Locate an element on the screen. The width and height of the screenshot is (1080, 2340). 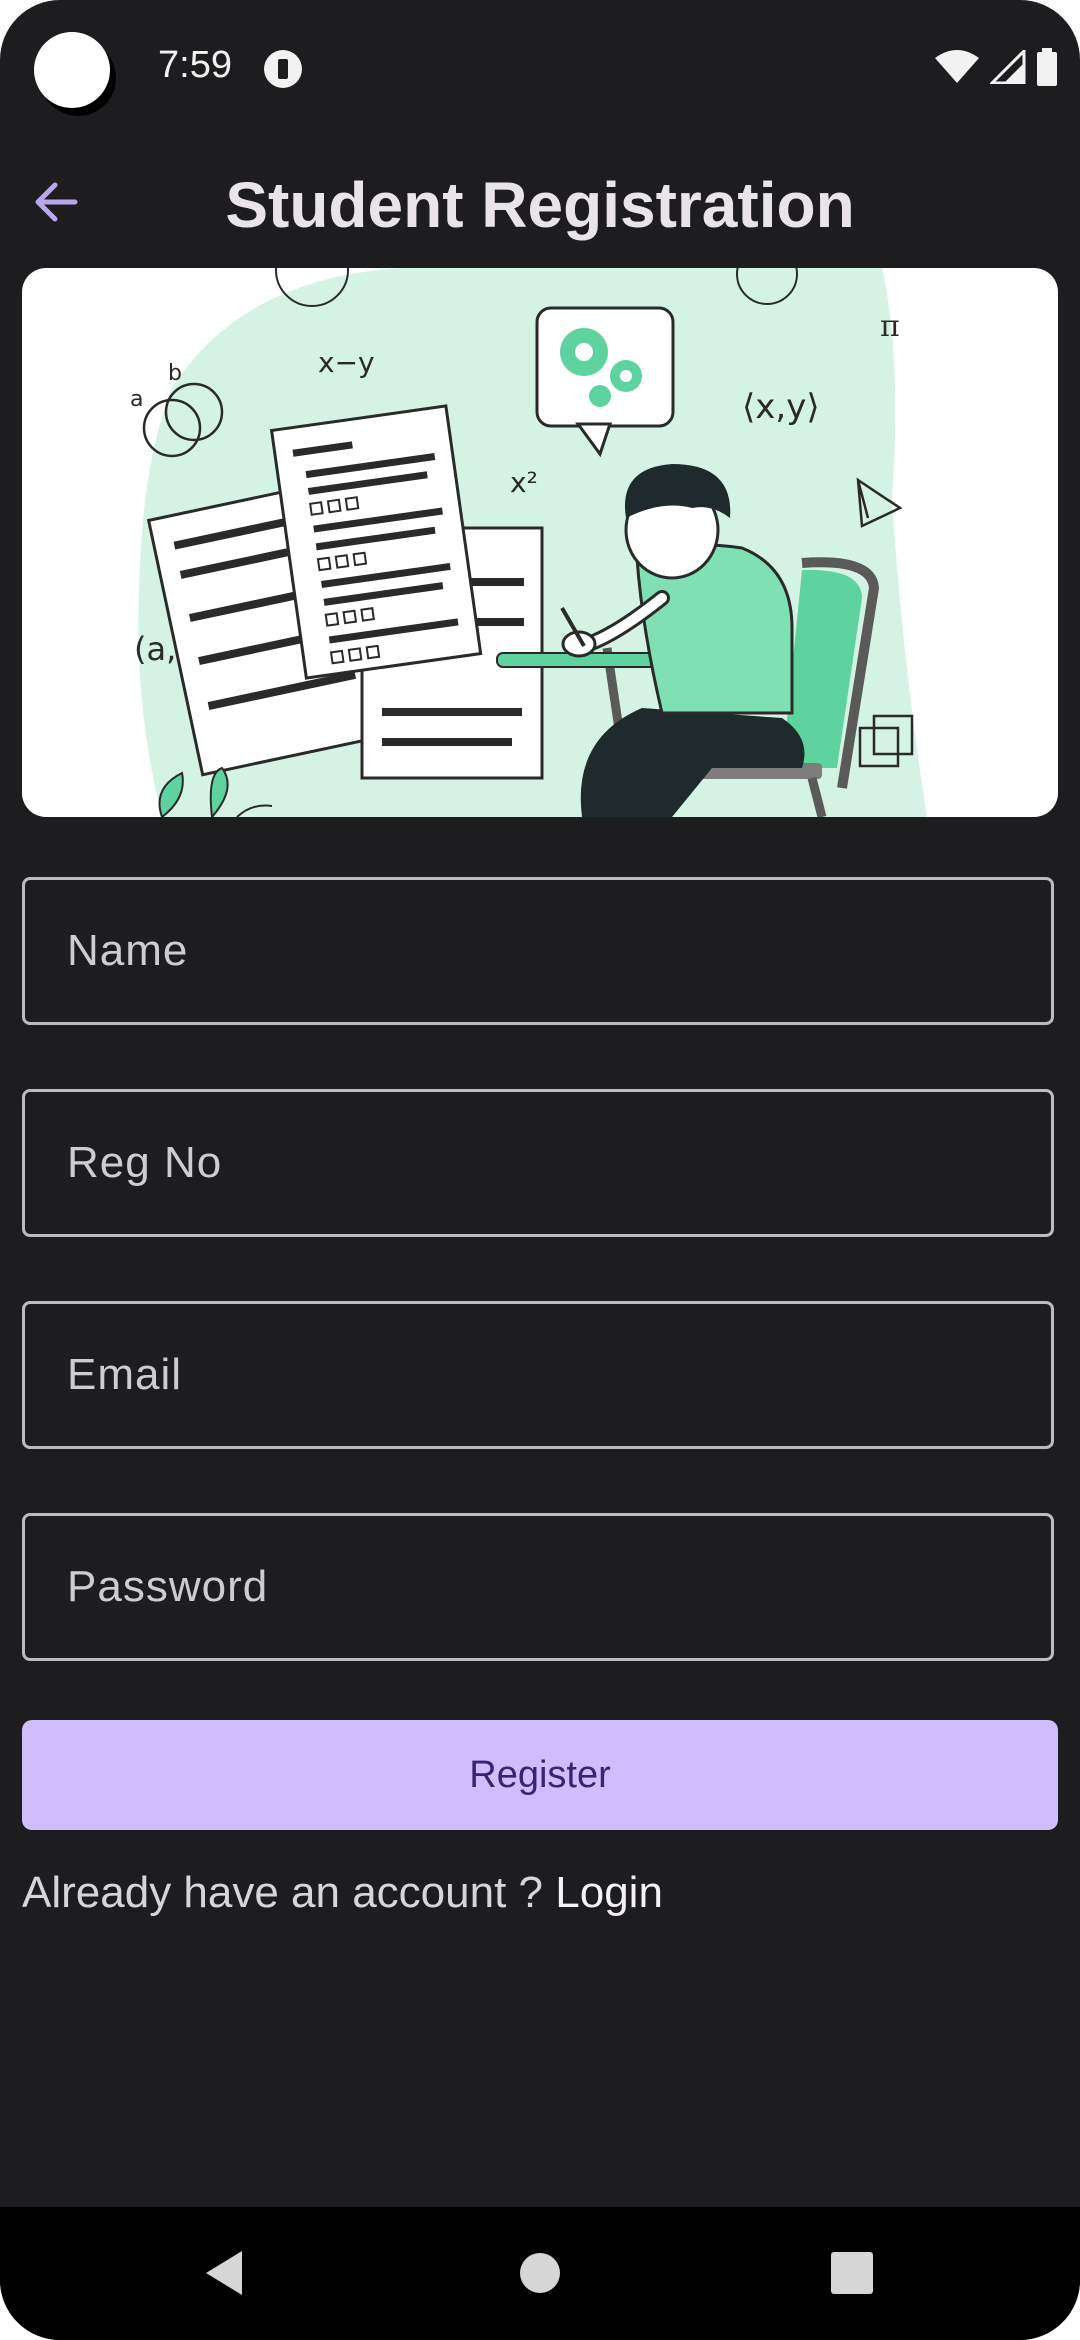
system-navigation-bar is located at coordinates (540, 2273).